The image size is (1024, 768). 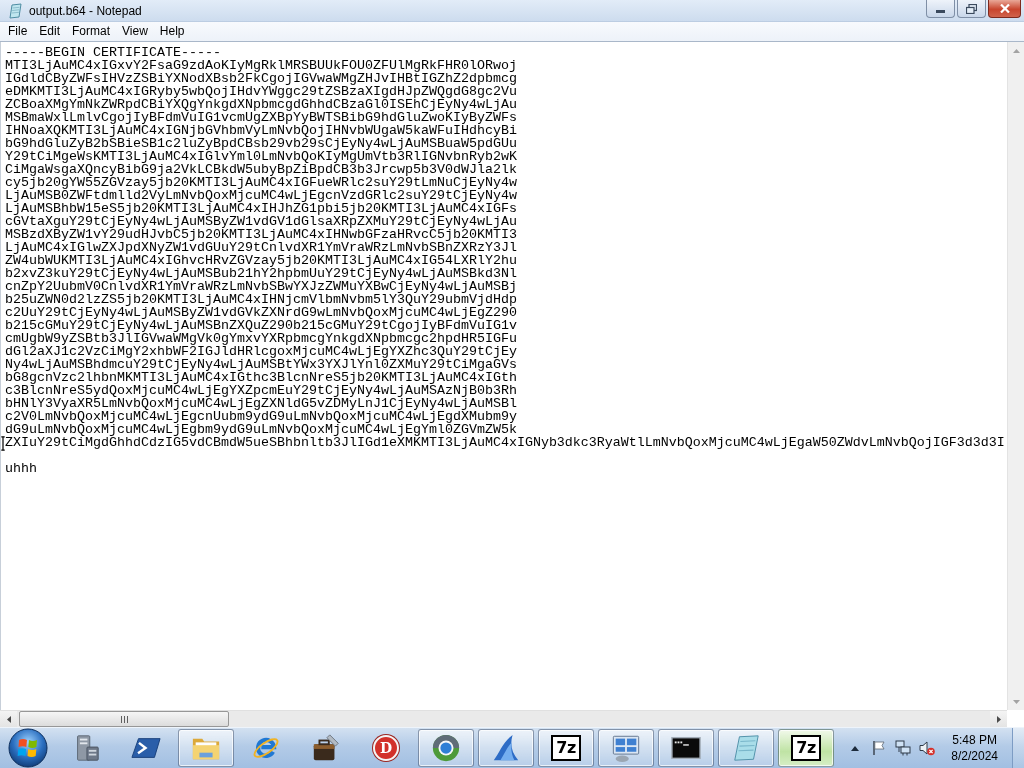 I want to click on start-orb-icon, so click(x=28, y=748).